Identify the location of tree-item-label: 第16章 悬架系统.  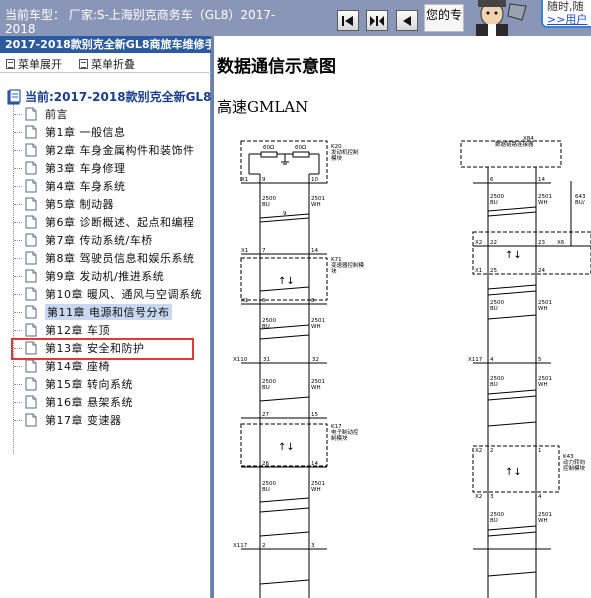
(89, 402).